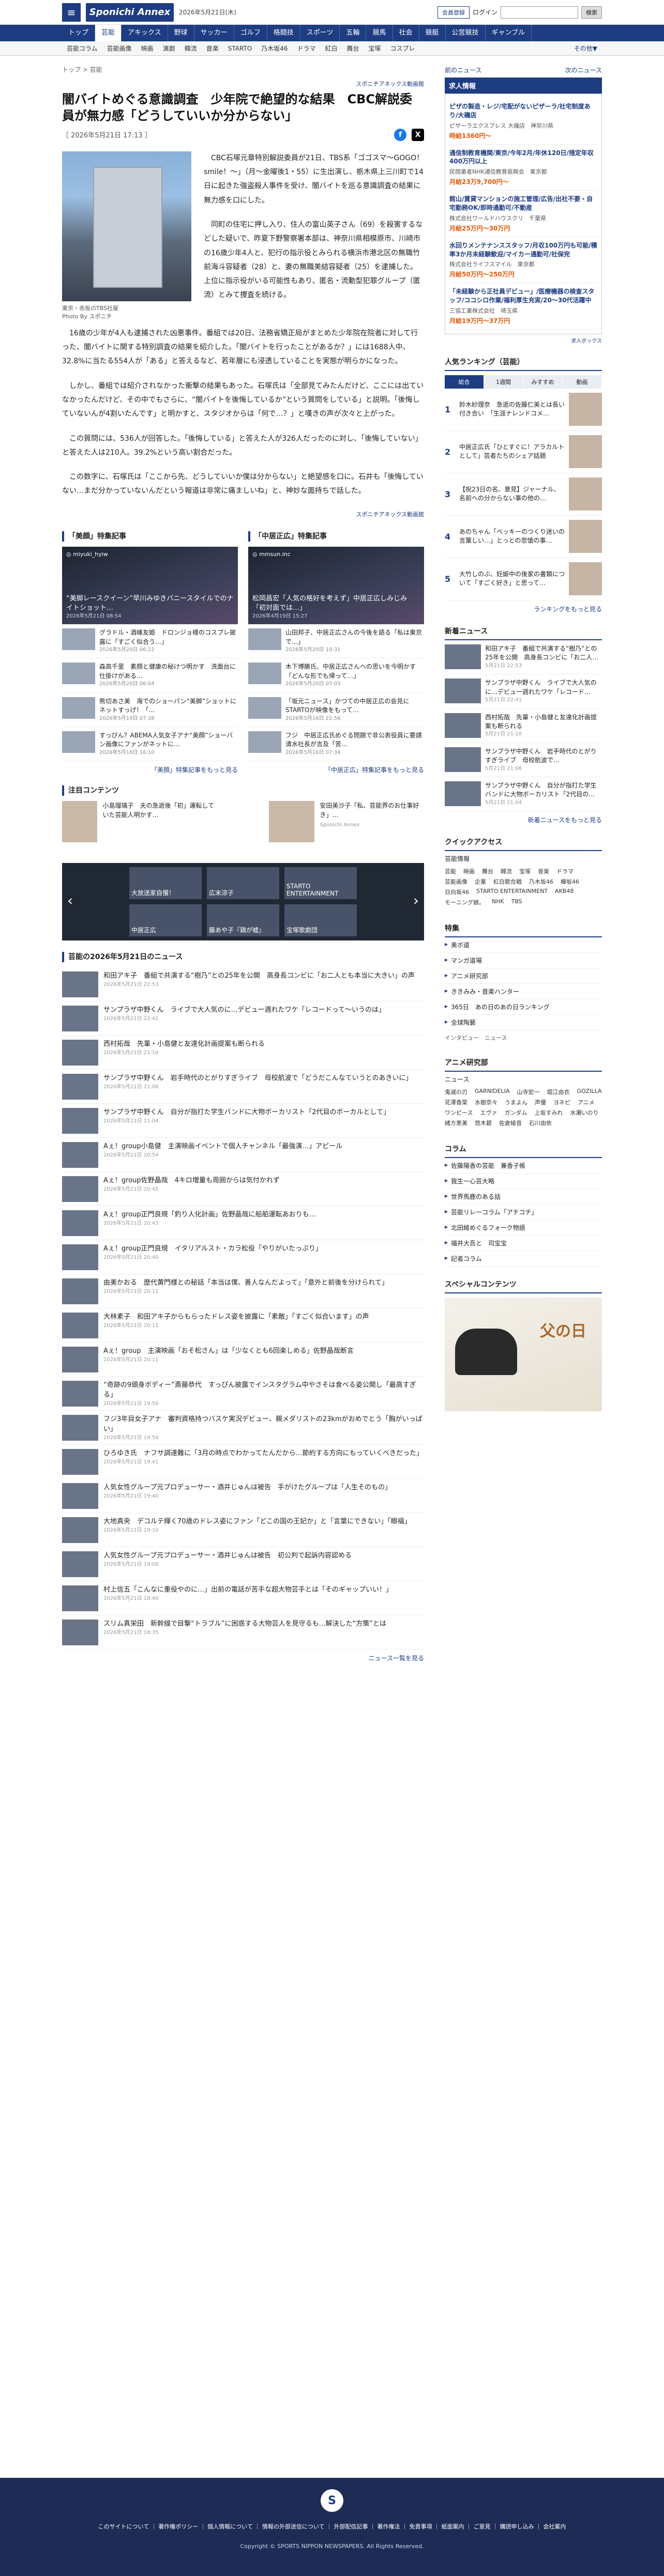 The width and height of the screenshot is (664, 2576). Describe the element at coordinates (346, 827) in the screenshot. I see `attention-item: 安田美沙子「私、芸能界のお仕事好き」… Sponichi Annex` at that location.